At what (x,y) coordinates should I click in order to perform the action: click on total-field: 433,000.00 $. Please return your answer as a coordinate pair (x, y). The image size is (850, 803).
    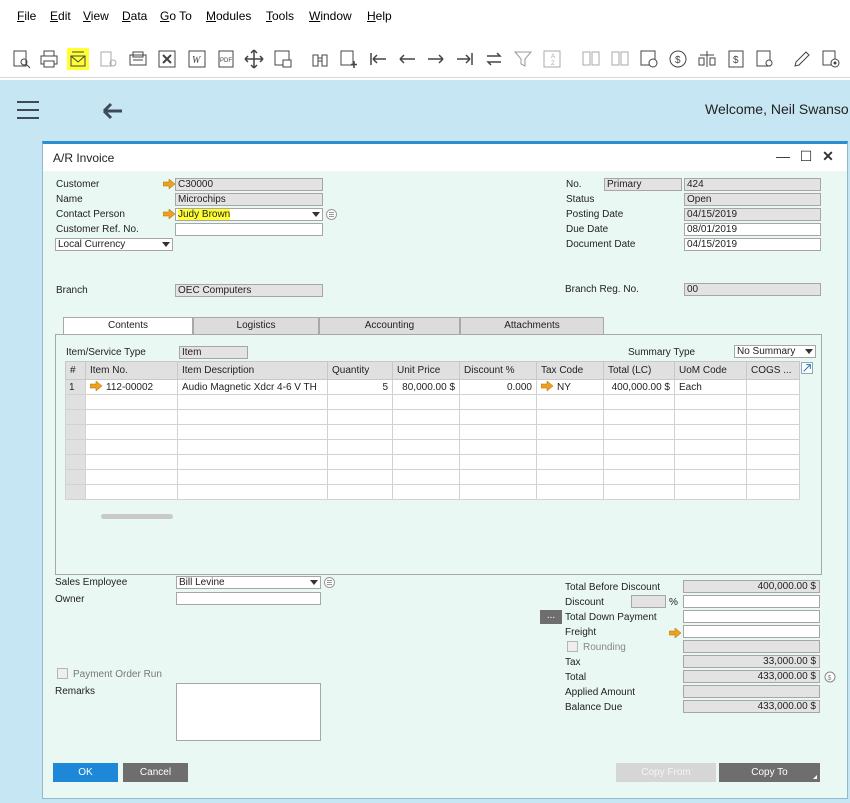
    Looking at the image, I should click on (751, 676).